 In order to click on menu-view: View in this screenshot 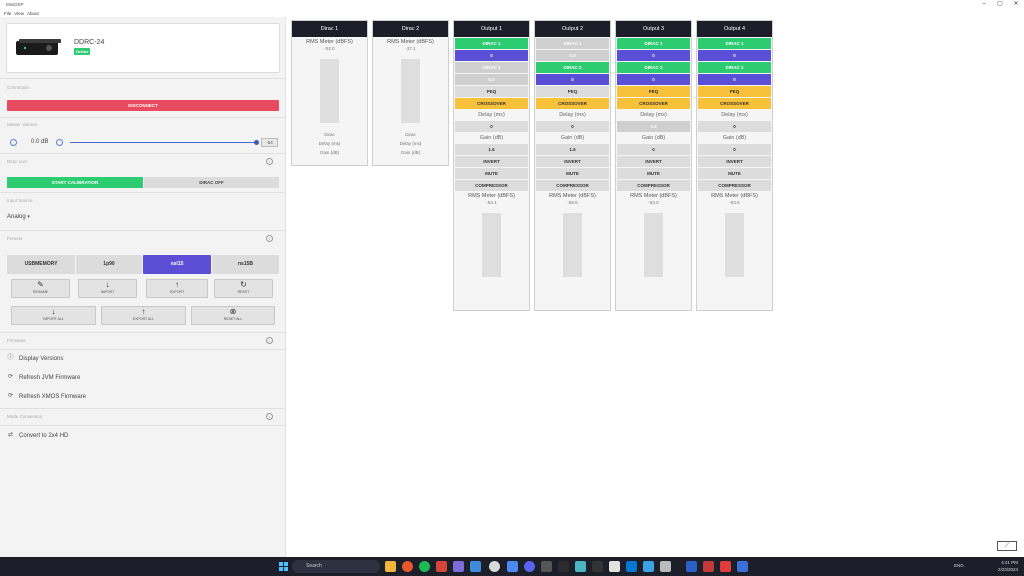, I will do `click(19, 13)`.